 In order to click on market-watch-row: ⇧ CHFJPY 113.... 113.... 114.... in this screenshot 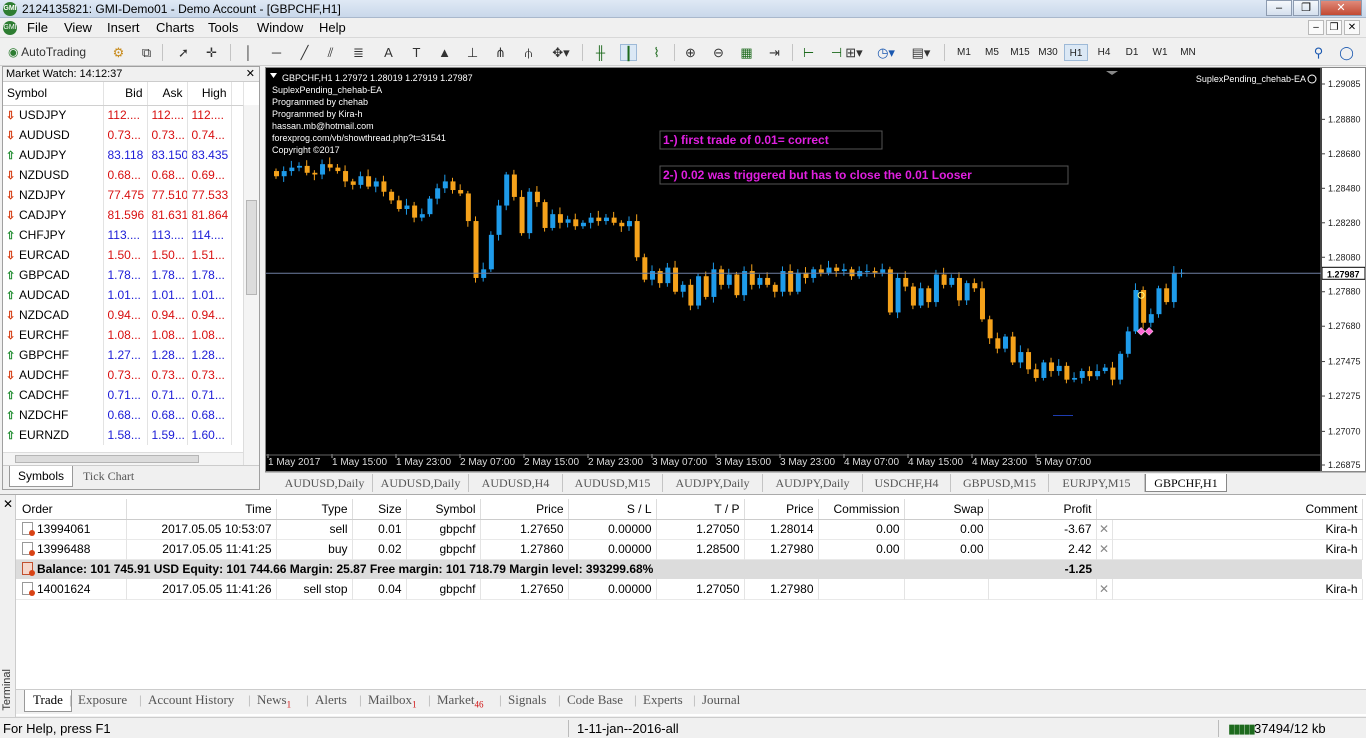, I will do `click(123, 235)`.